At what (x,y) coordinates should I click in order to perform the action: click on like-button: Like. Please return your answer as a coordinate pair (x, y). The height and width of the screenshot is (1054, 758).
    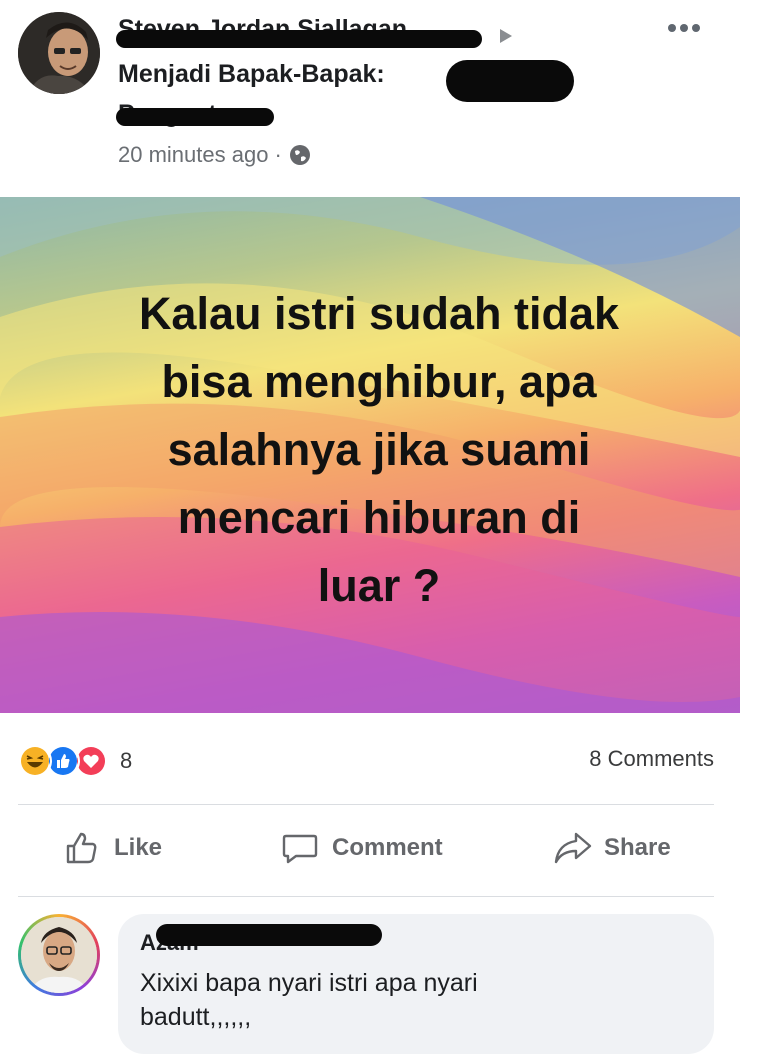
    Looking at the image, I should click on (112, 848).